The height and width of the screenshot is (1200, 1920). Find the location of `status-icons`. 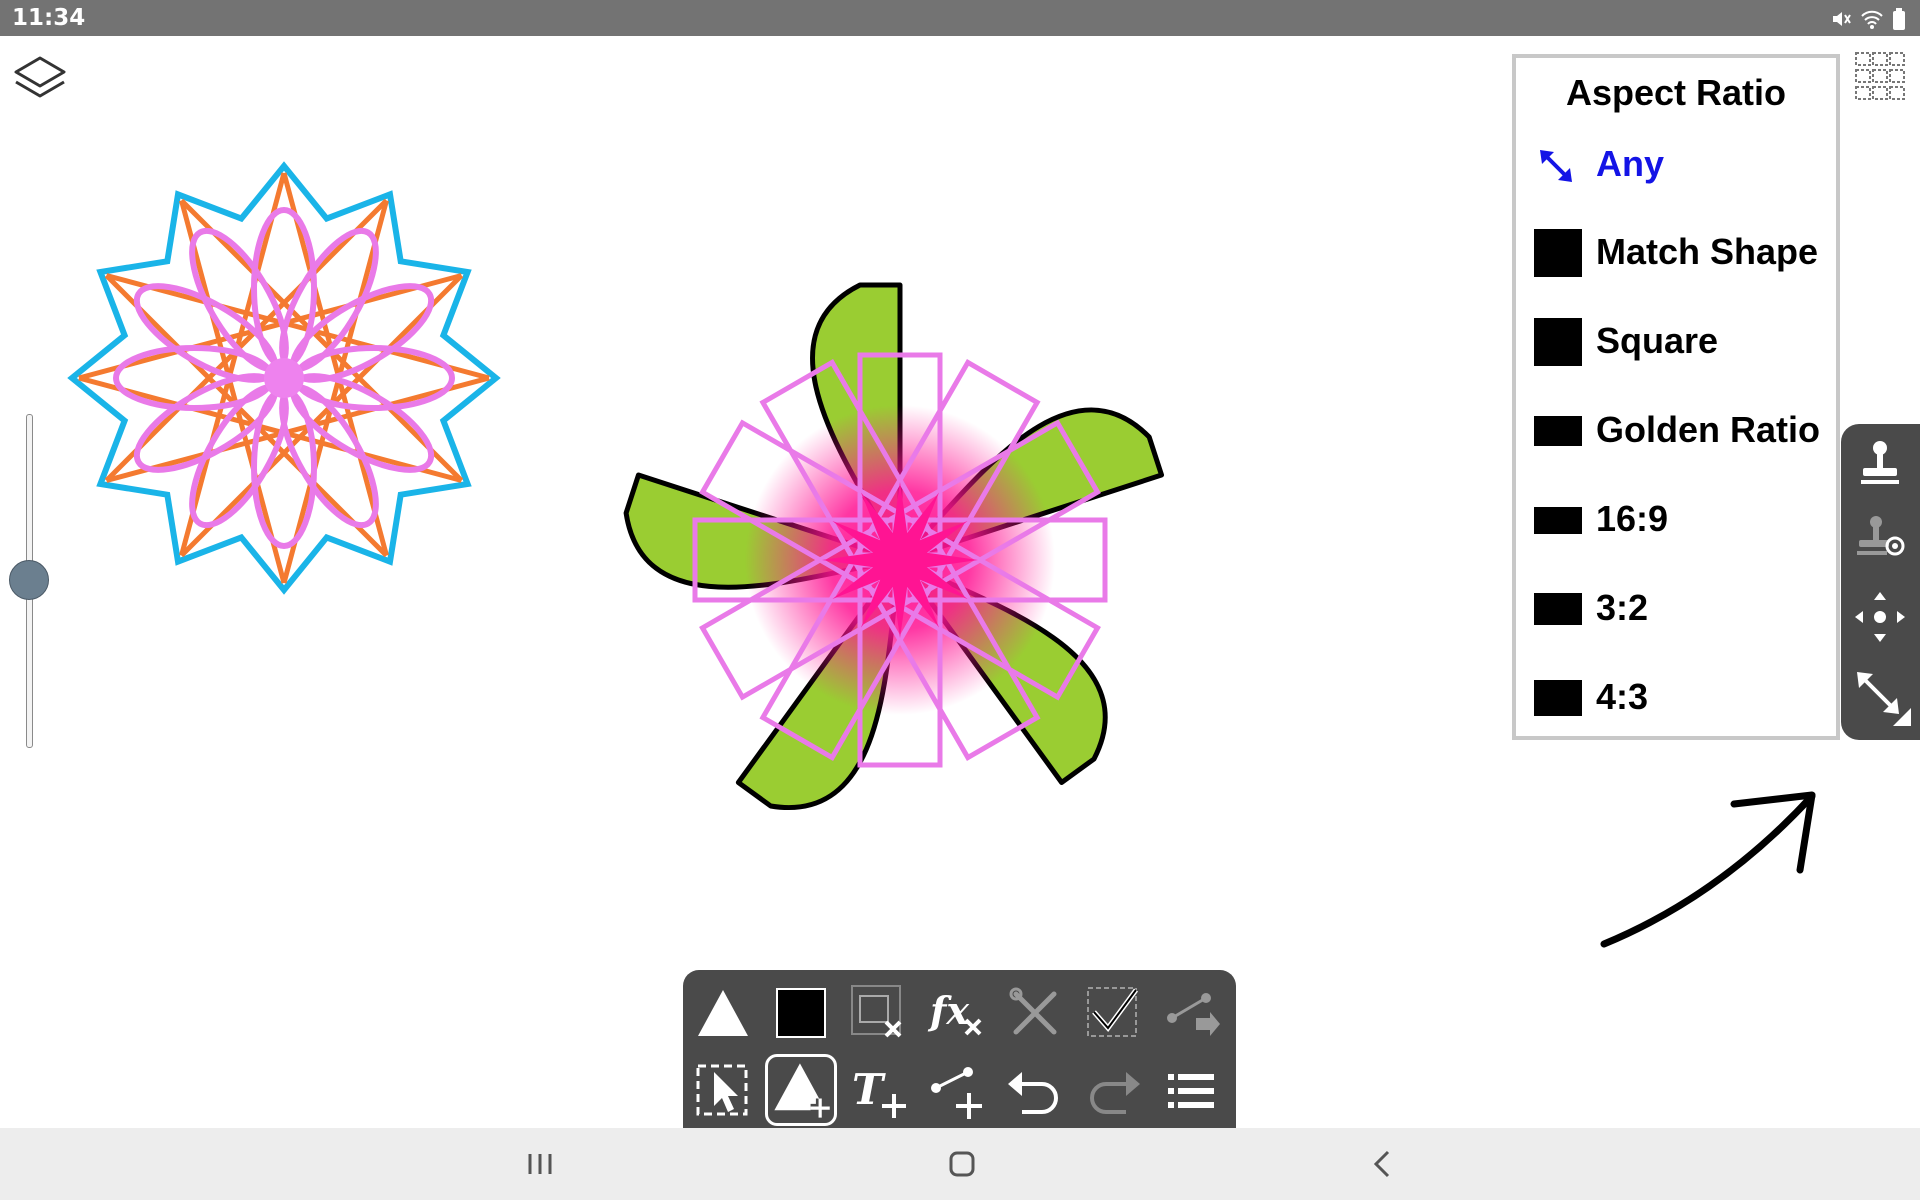

status-icons is located at coordinates (1868, 19).